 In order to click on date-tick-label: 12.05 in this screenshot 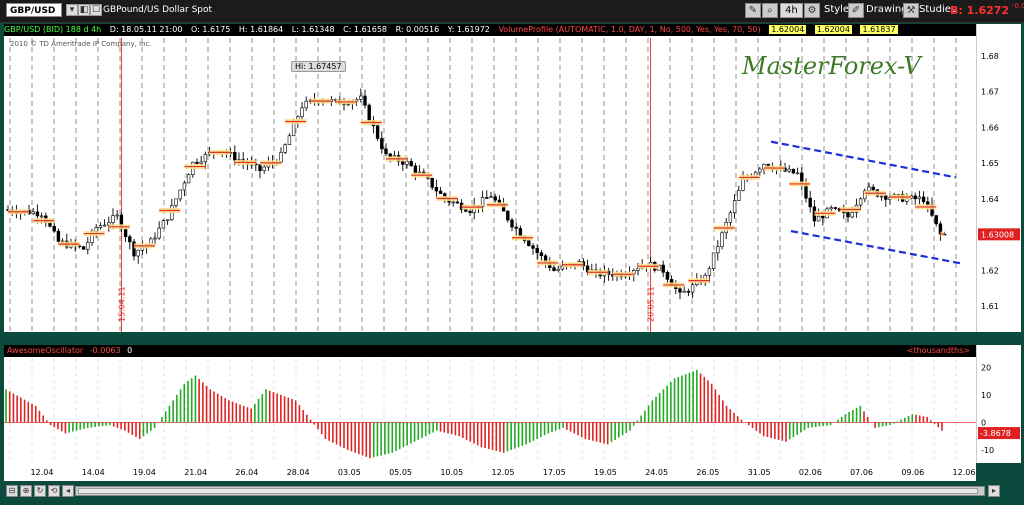, I will do `click(503, 472)`.